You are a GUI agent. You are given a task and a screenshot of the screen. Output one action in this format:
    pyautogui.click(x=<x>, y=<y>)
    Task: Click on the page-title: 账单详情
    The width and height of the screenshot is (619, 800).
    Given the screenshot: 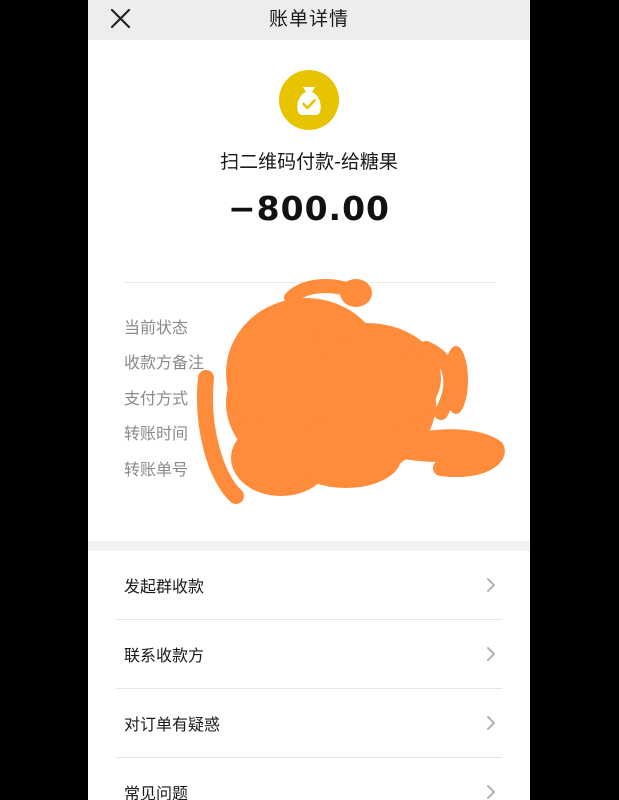 What is the action you would take?
    pyautogui.click(x=308, y=19)
    